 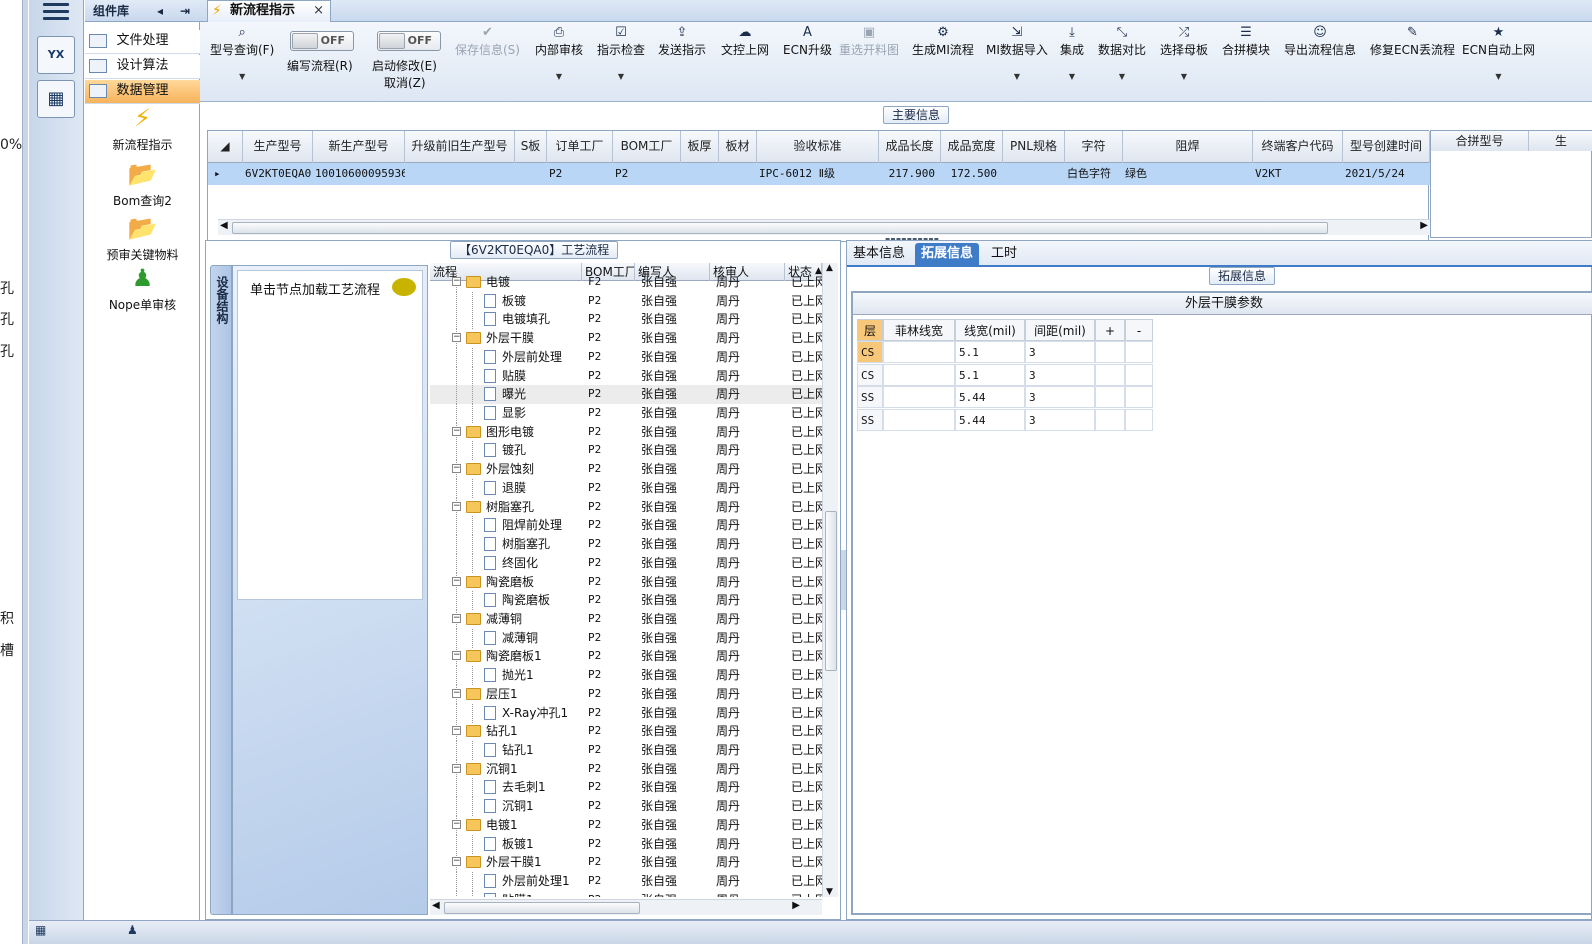 I want to click on tree-row: − 外层蚀刻 P2 张自强 周丹 已上网, so click(x=626, y=470).